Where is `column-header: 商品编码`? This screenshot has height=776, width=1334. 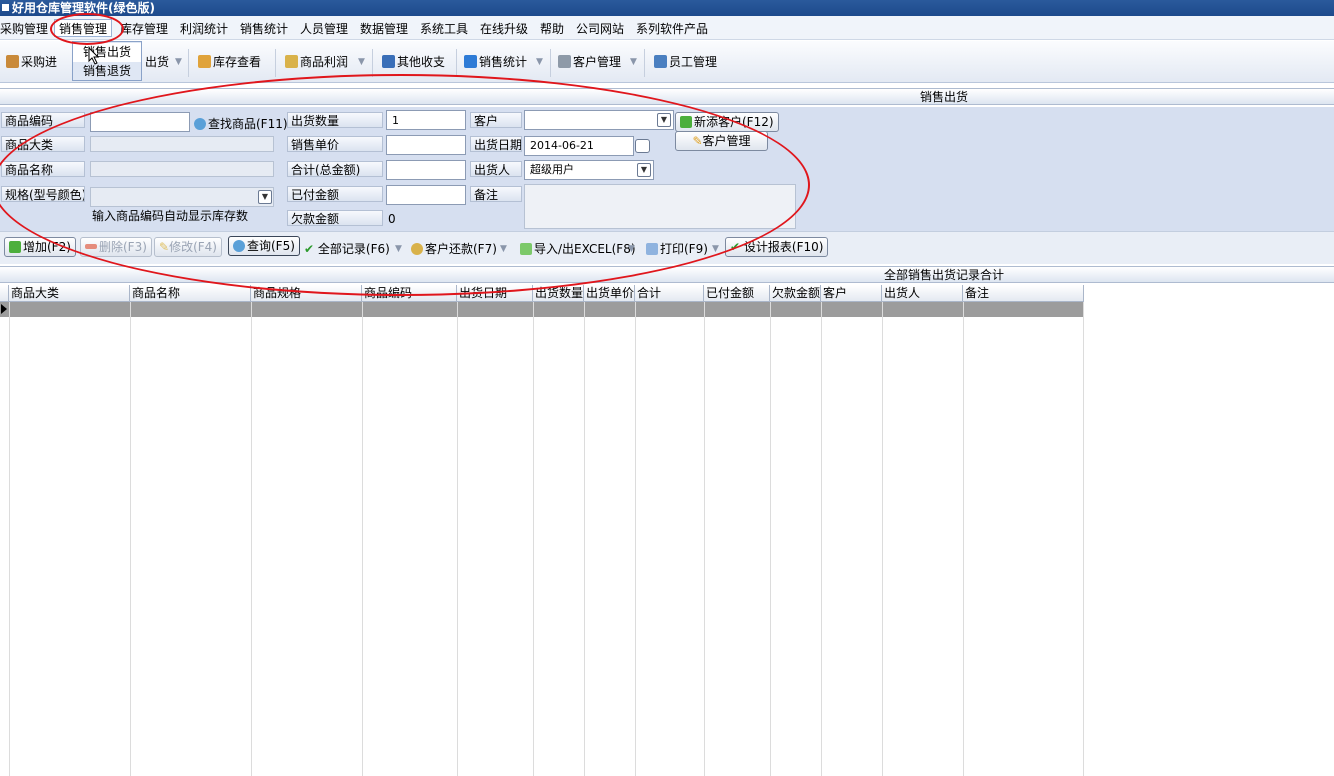 column-header: 商品编码 is located at coordinates (409, 293).